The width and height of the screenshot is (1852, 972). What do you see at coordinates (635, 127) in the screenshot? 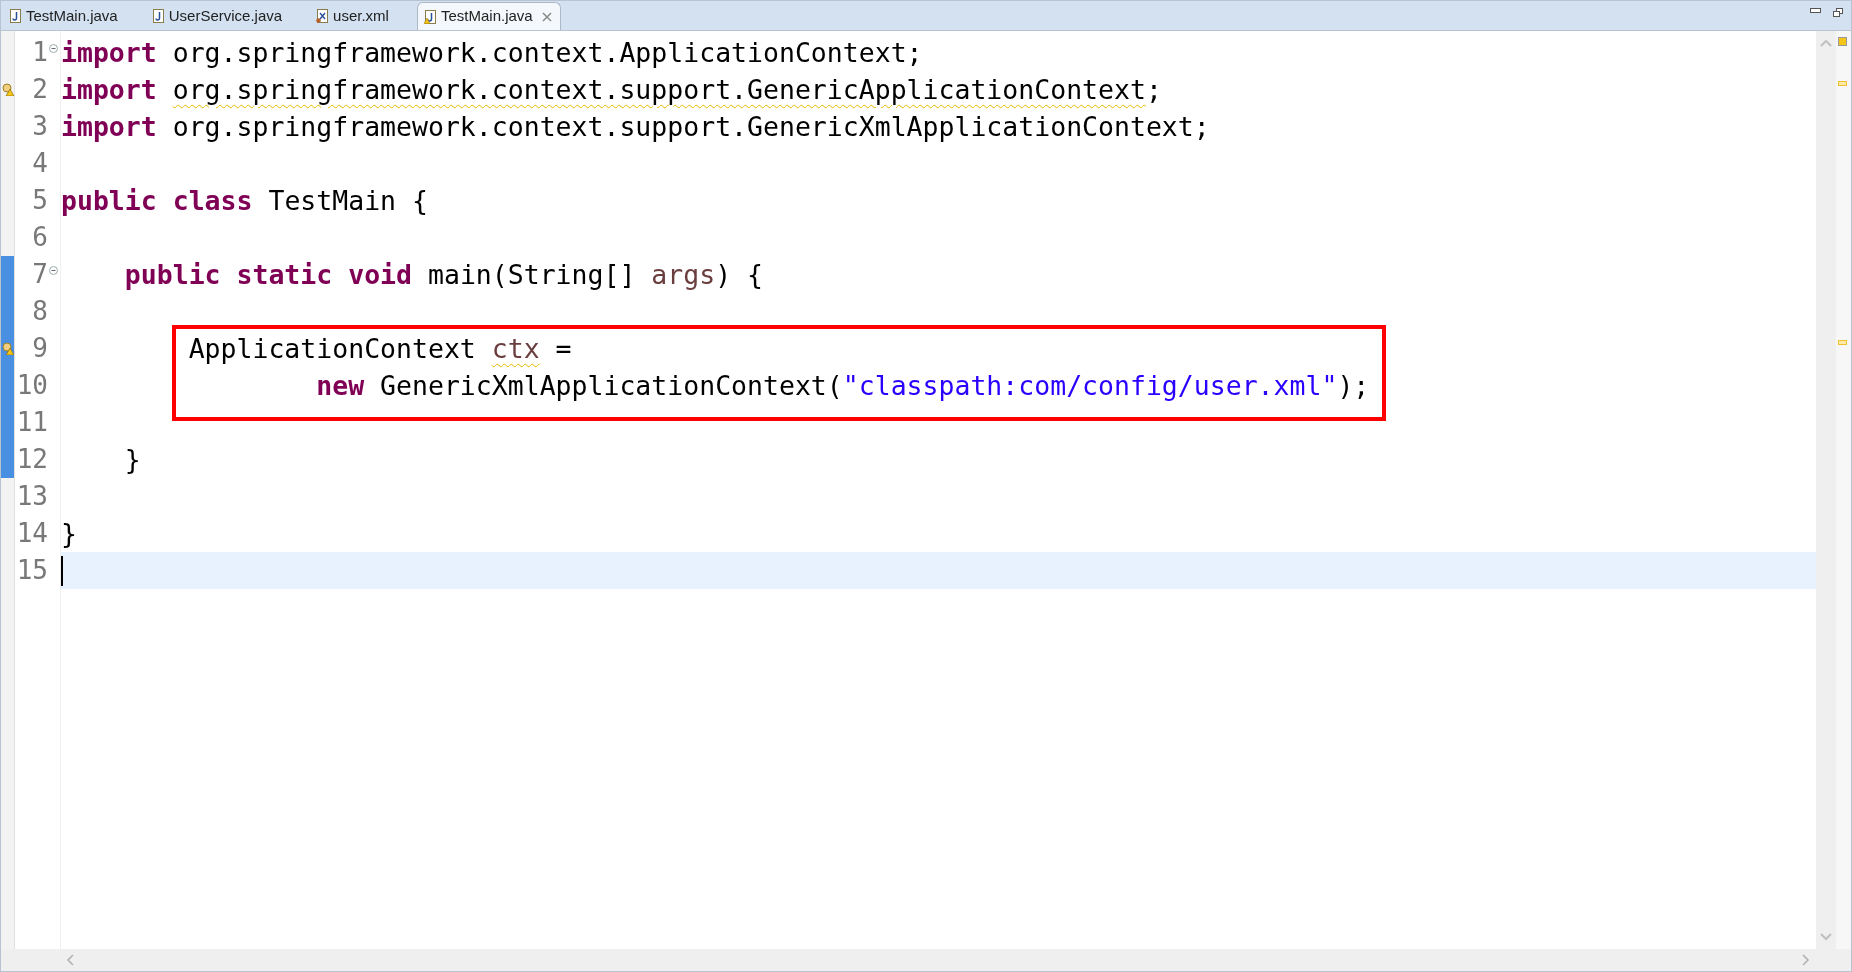
I see `code-line: import org.springframework.context.support.GenericXmlApplicationContext;` at bounding box center [635, 127].